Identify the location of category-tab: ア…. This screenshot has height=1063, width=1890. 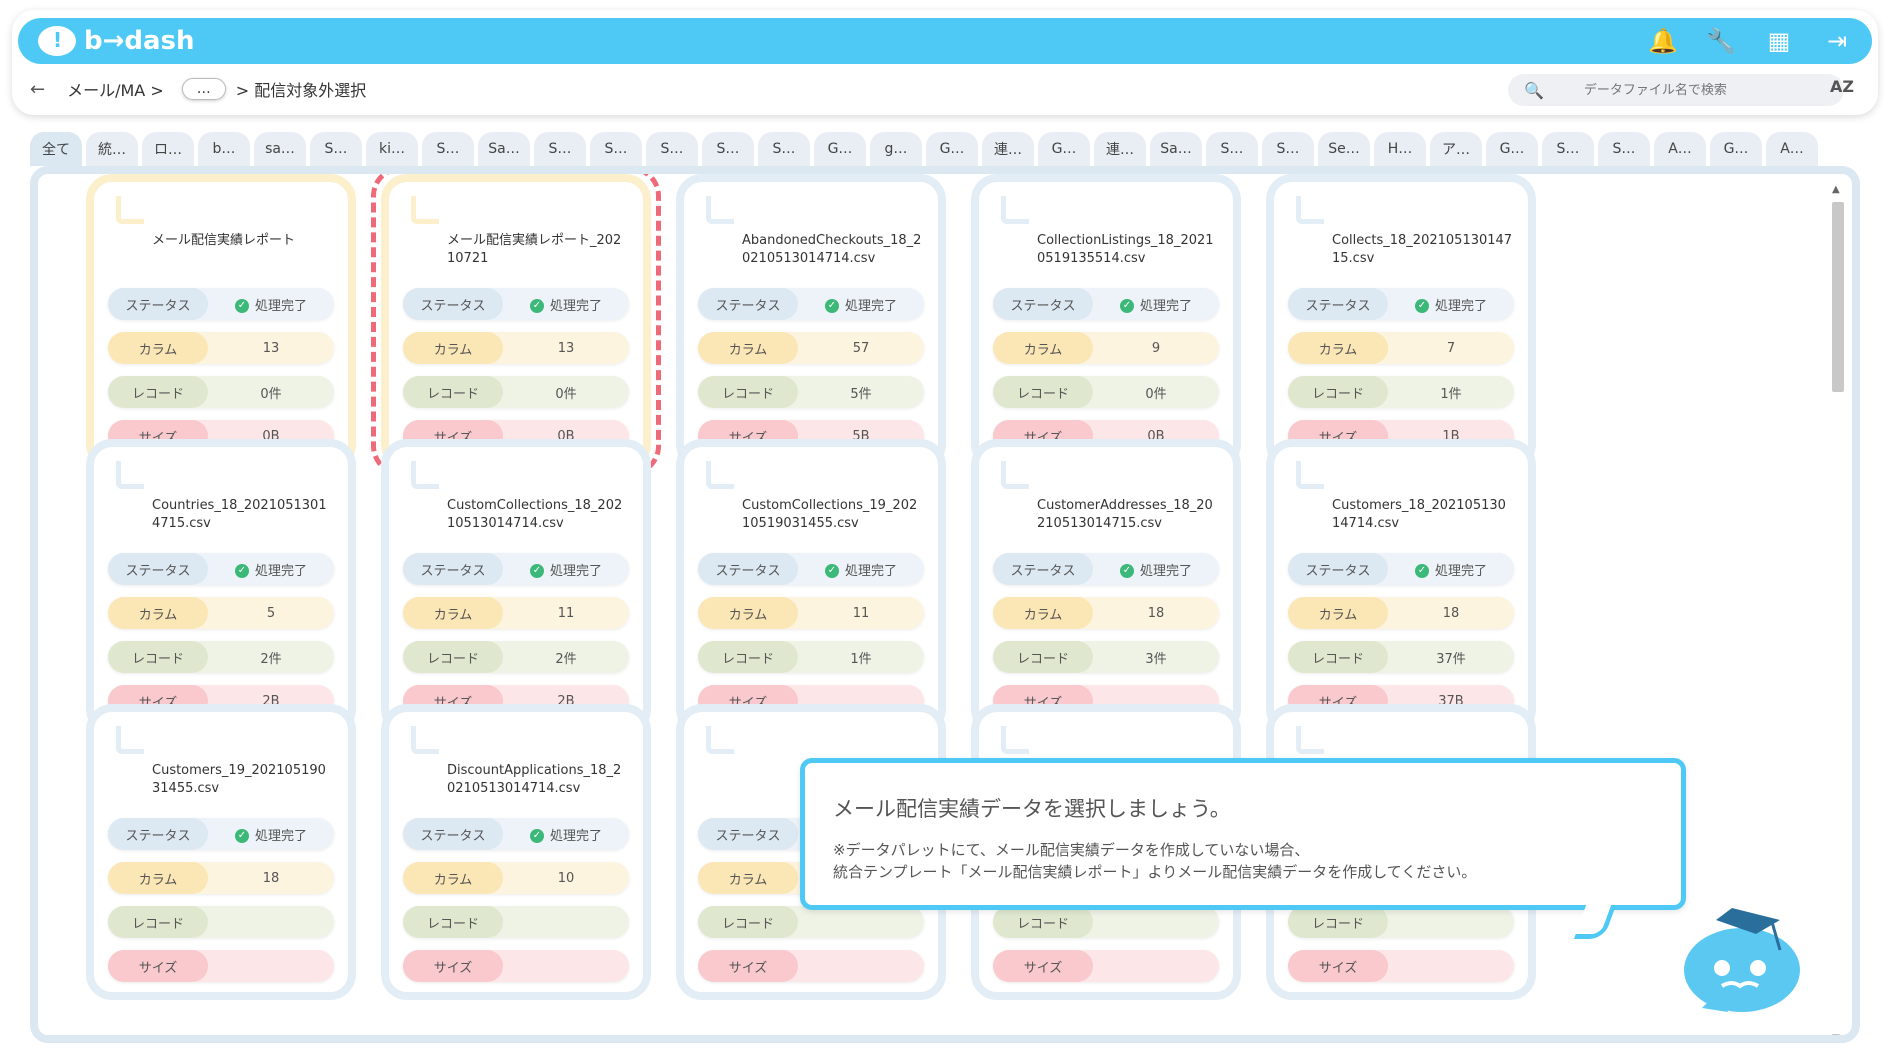
(1456, 149).